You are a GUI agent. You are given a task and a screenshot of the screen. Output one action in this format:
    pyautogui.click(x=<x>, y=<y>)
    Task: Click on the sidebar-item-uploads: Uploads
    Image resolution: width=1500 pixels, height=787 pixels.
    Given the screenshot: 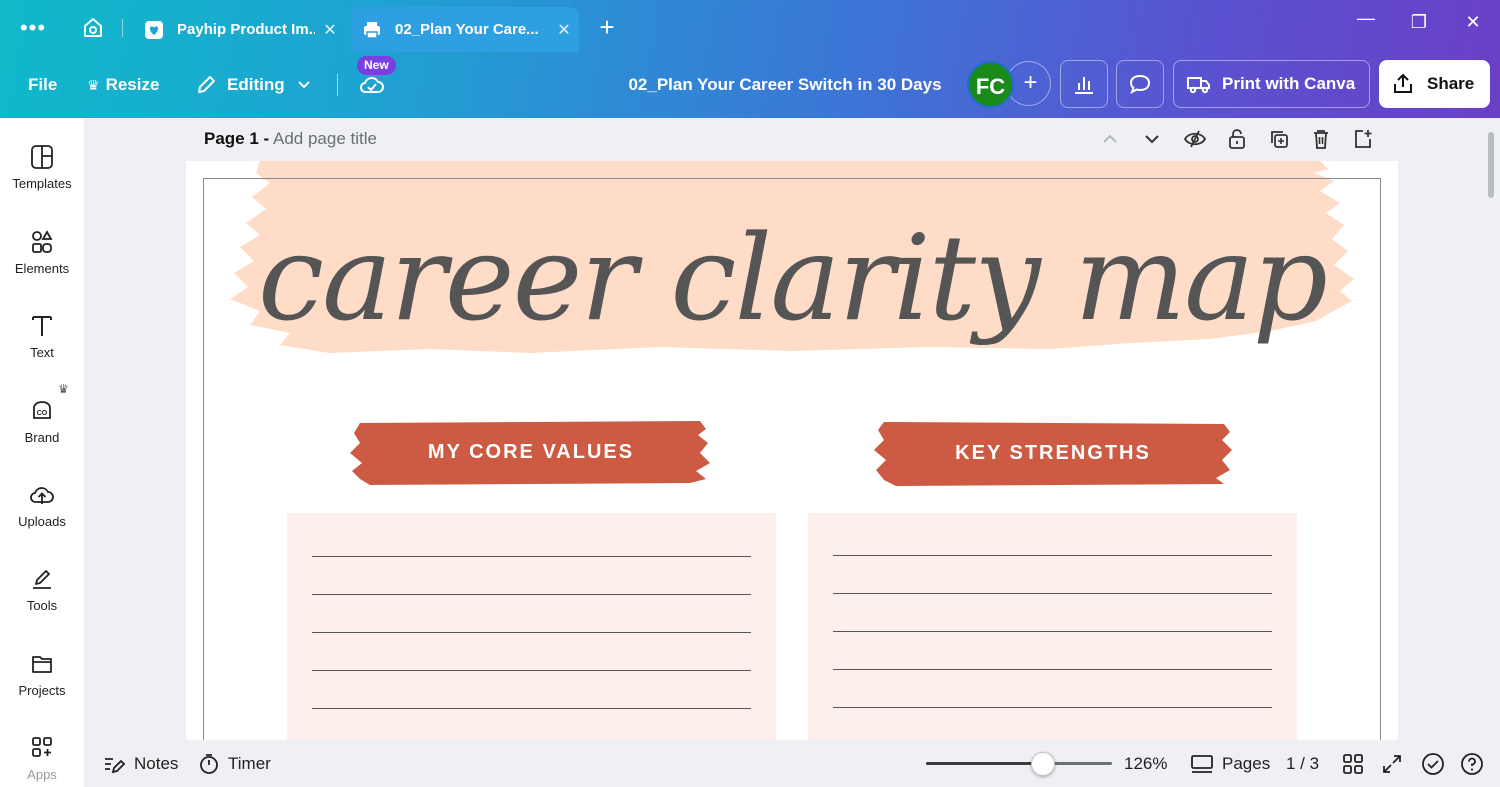 What is the action you would take?
    pyautogui.click(x=42, y=522)
    